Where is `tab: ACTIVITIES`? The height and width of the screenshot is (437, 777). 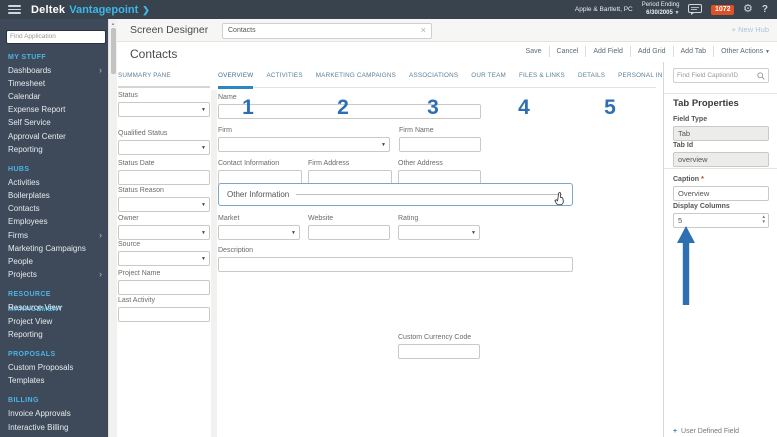 tab: ACTIVITIES is located at coordinates (284, 79).